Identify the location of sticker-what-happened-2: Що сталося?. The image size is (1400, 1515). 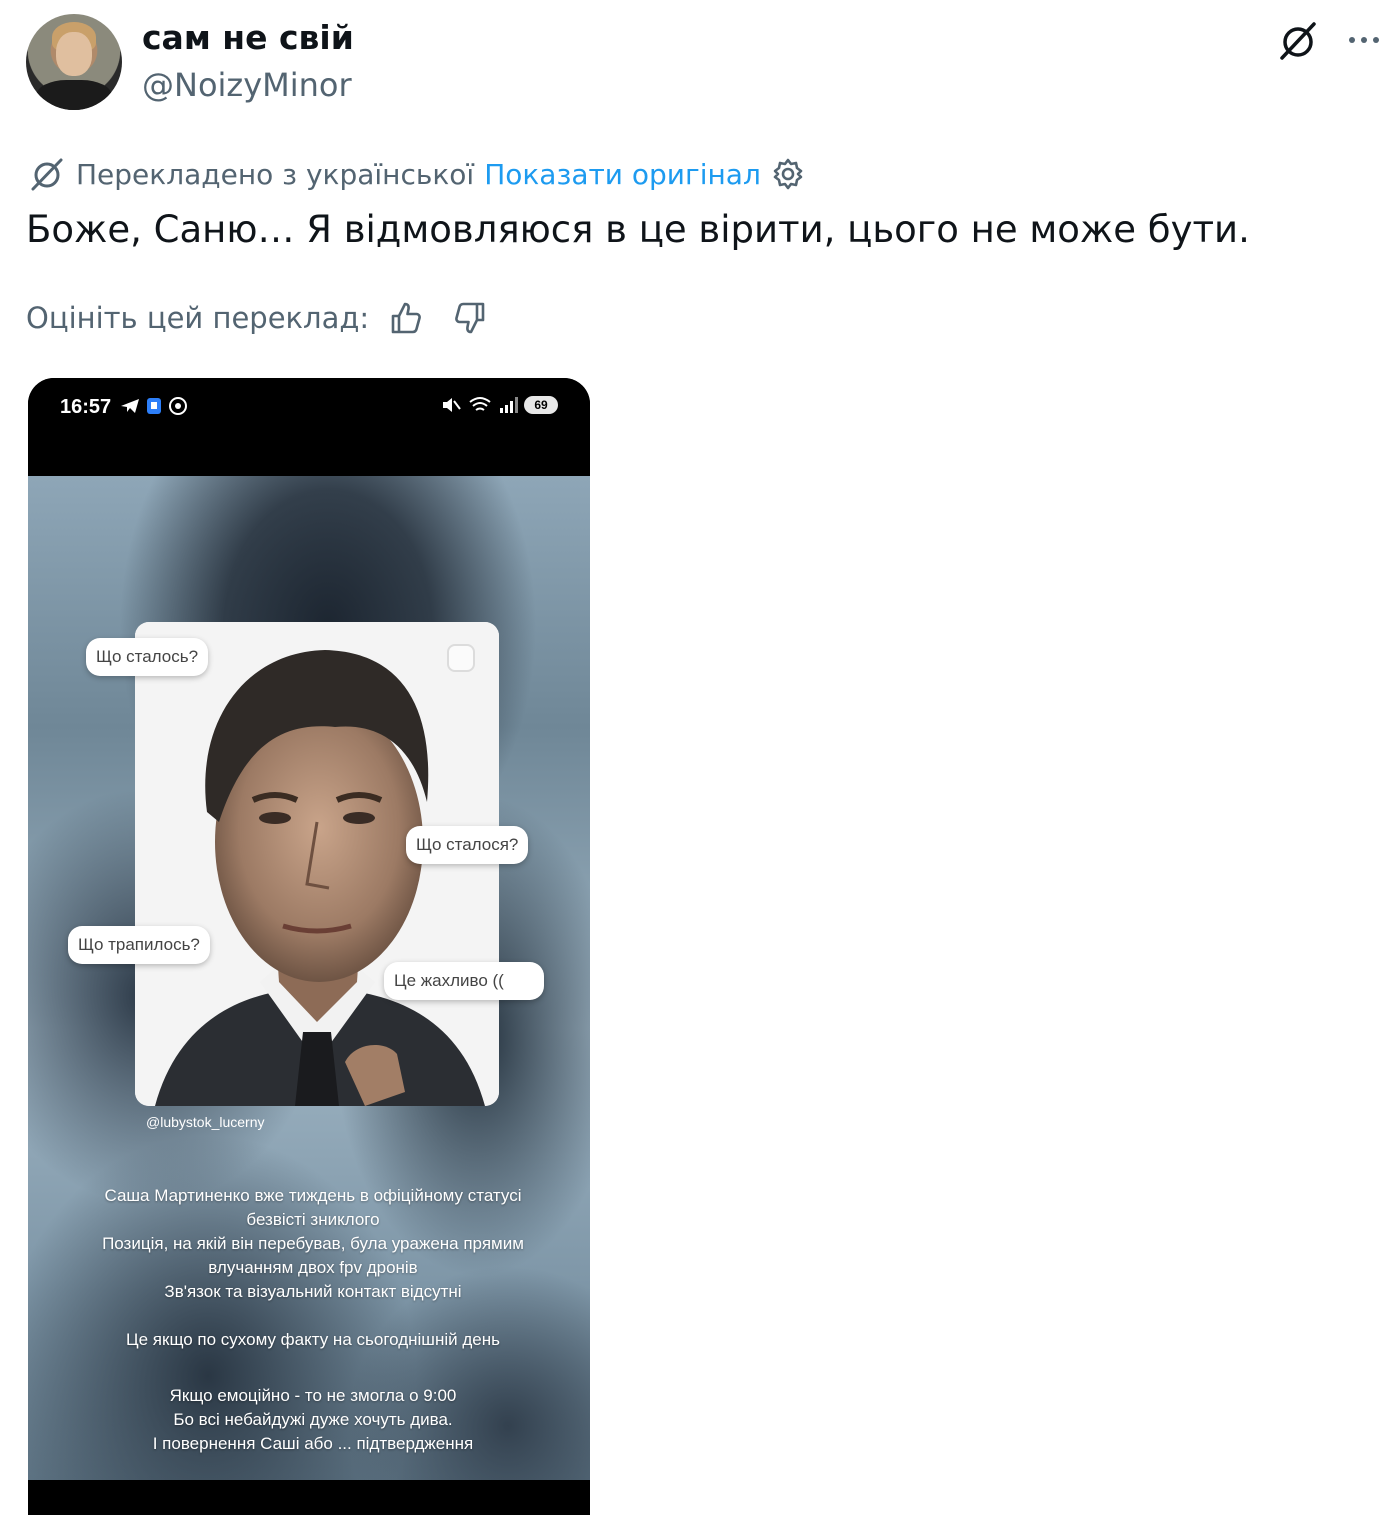
(467, 845).